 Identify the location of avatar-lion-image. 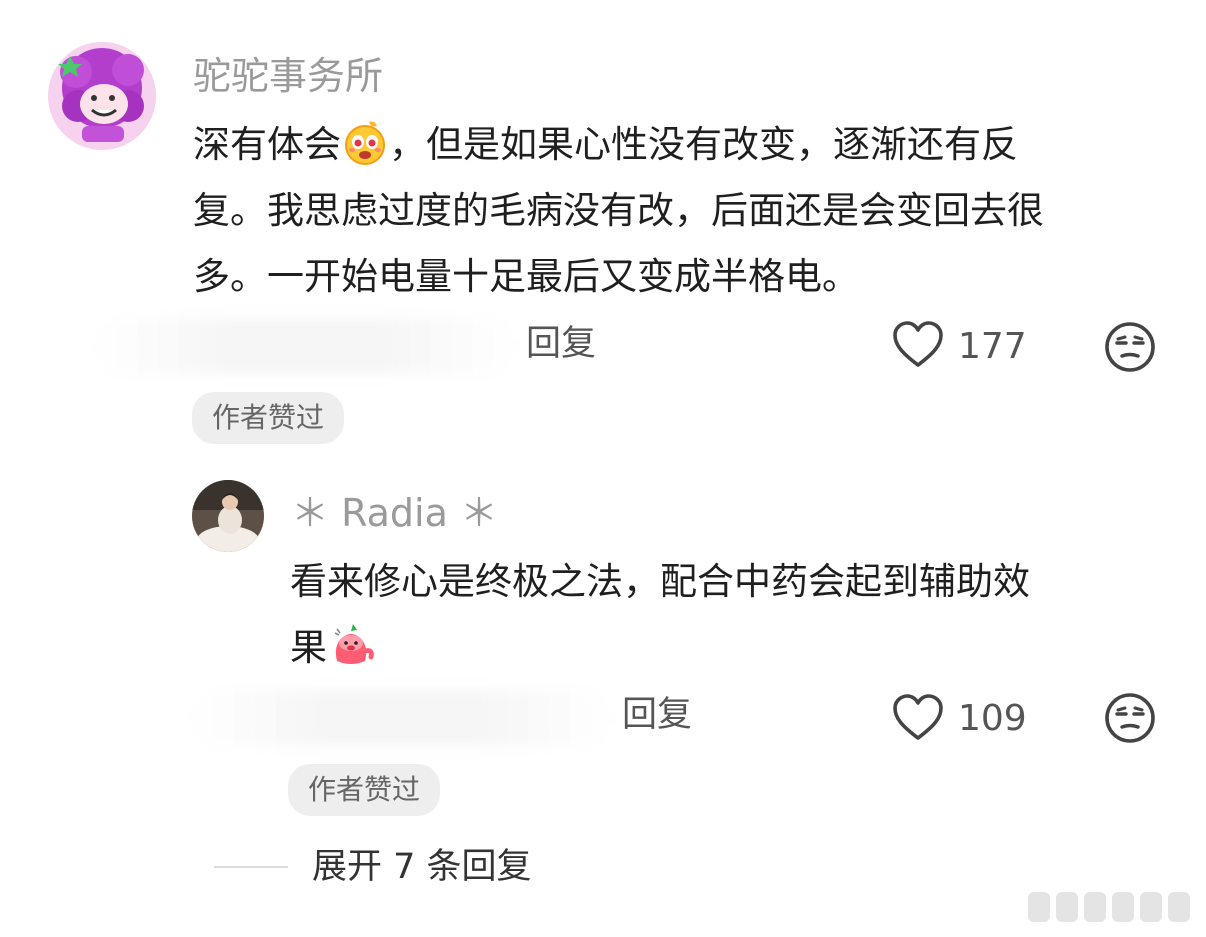
(102, 96).